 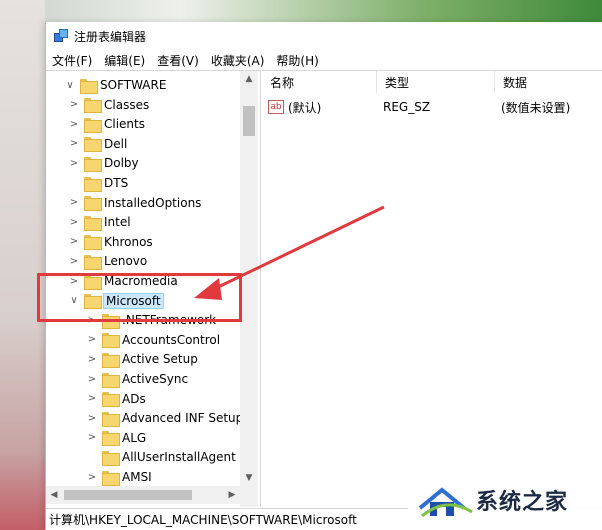 What do you see at coordinates (208, 289) in the screenshot?
I see `annotation-arrowhead` at bounding box center [208, 289].